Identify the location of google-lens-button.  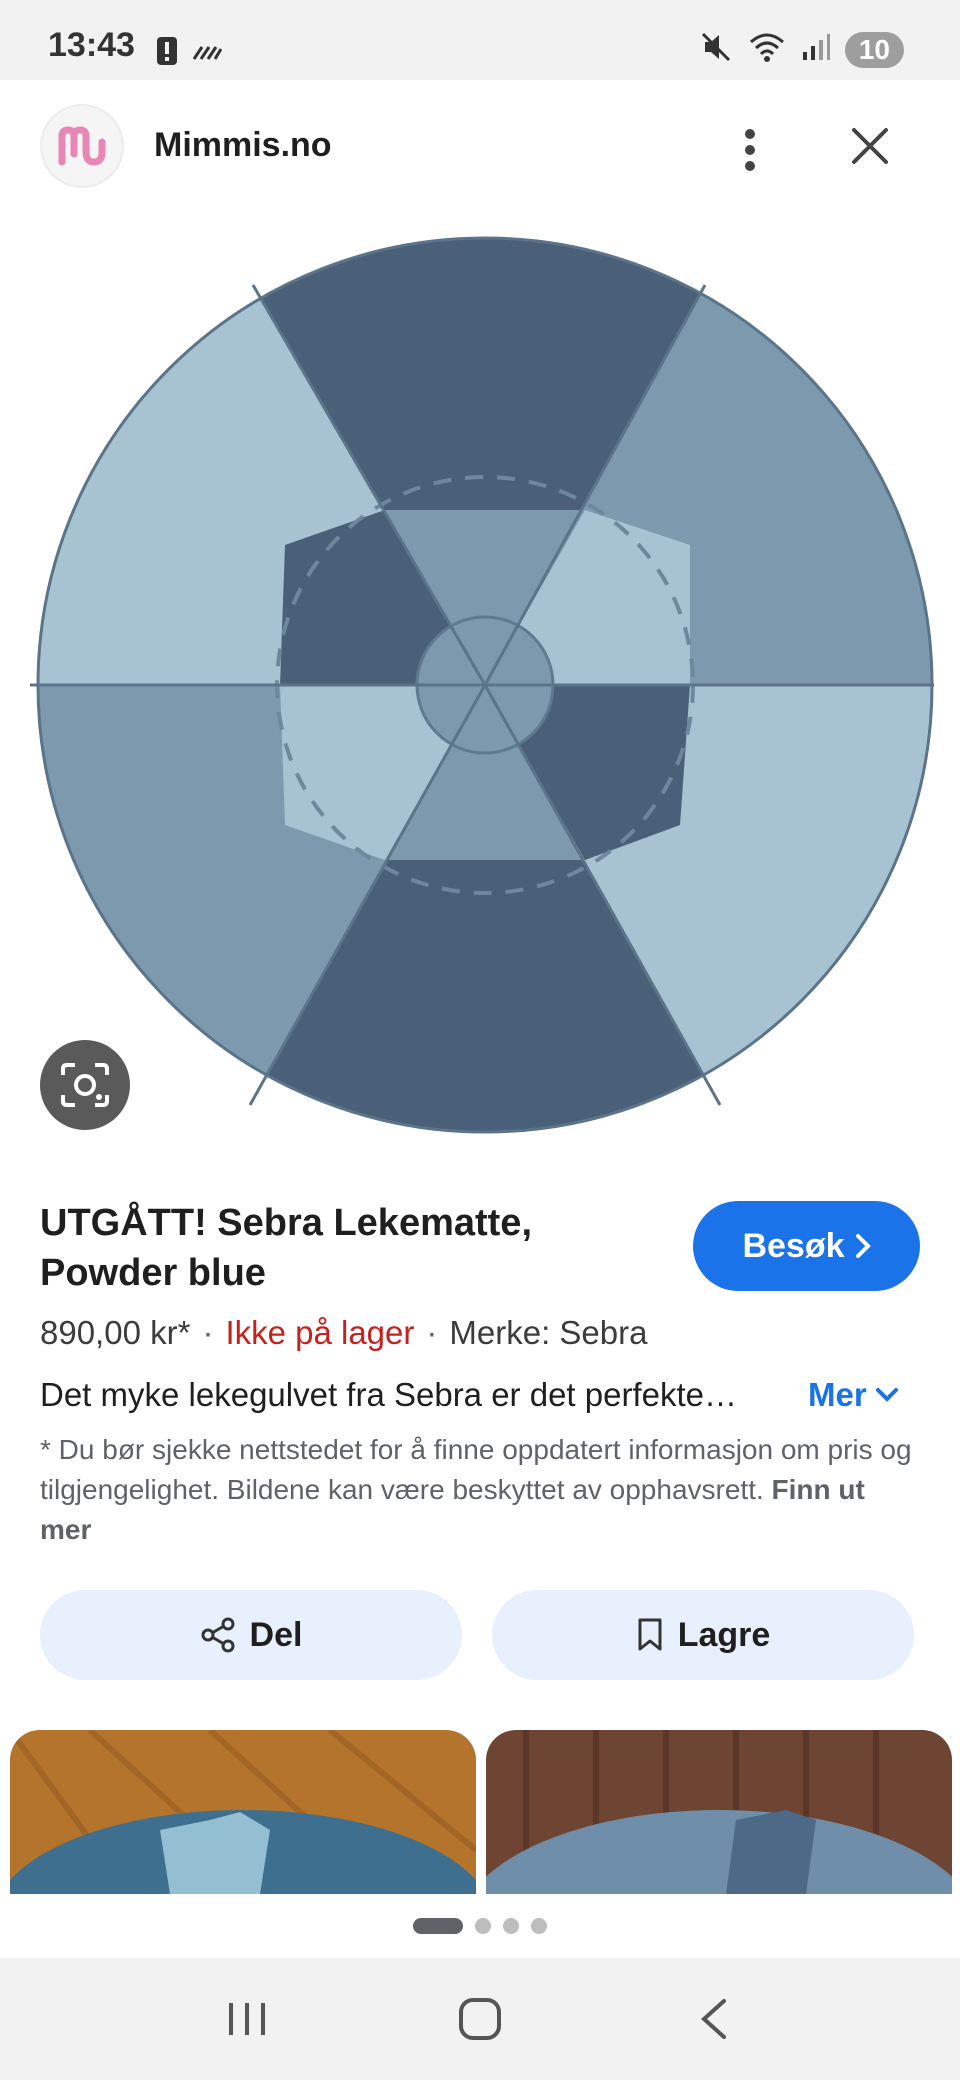
(85, 1085).